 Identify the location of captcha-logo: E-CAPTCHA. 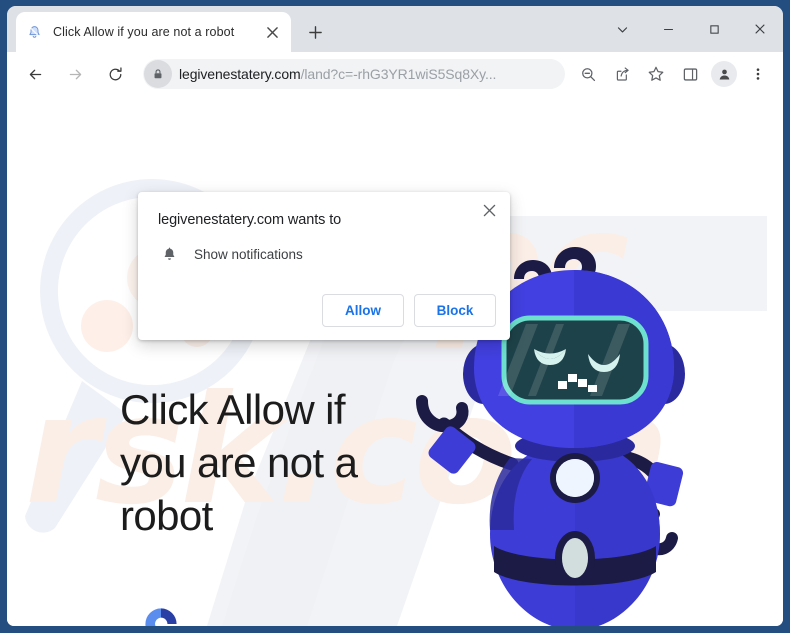
(161, 614).